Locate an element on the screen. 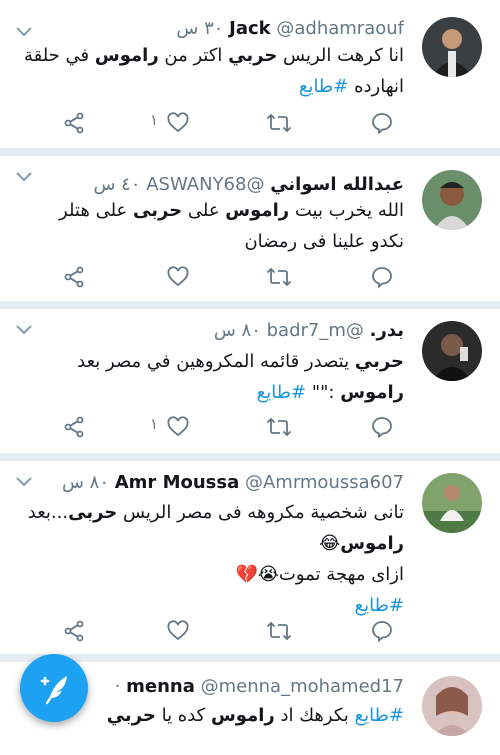  text-segment: 😂 is located at coordinates (330, 543).